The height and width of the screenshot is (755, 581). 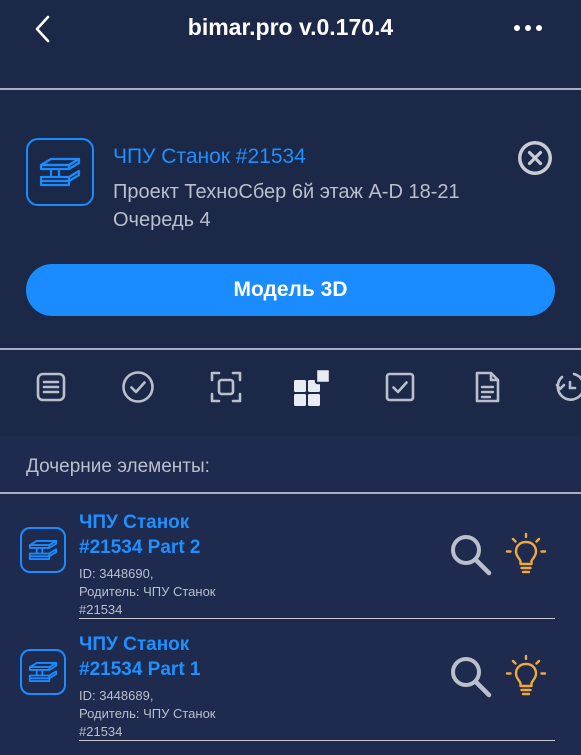 I want to click on child-title: ЧПУ Станок #21534 Part 2, so click(x=179, y=535).